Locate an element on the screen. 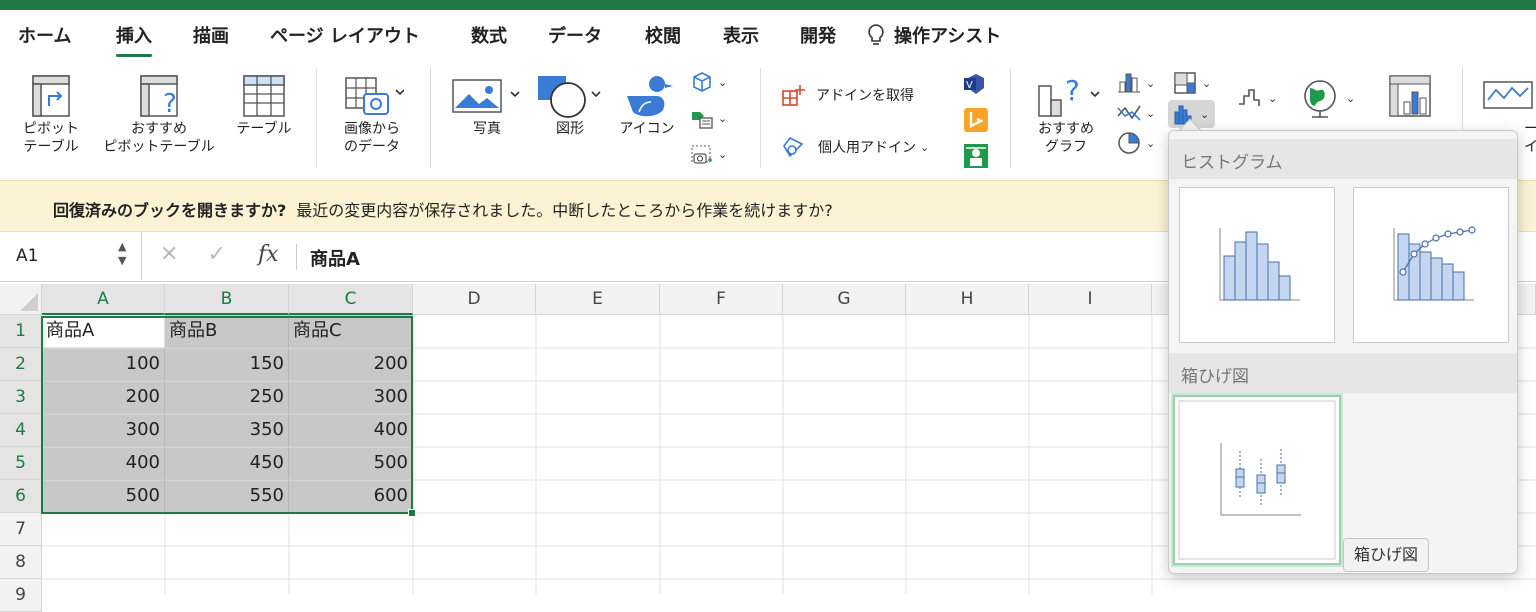  tab-developer: 開発 is located at coordinates (818, 35).